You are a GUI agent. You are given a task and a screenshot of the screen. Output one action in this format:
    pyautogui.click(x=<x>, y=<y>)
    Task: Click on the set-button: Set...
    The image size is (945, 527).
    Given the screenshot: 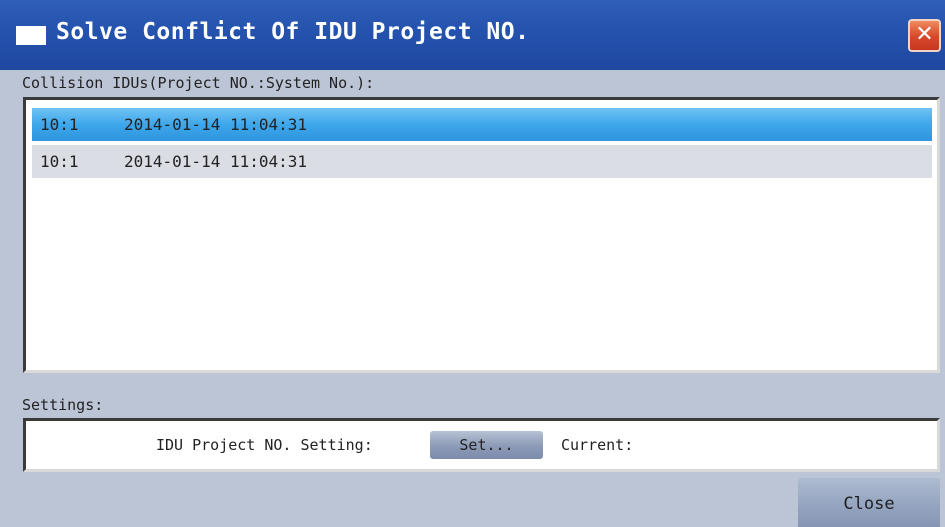 What is the action you would take?
    pyautogui.click(x=486, y=445)
    